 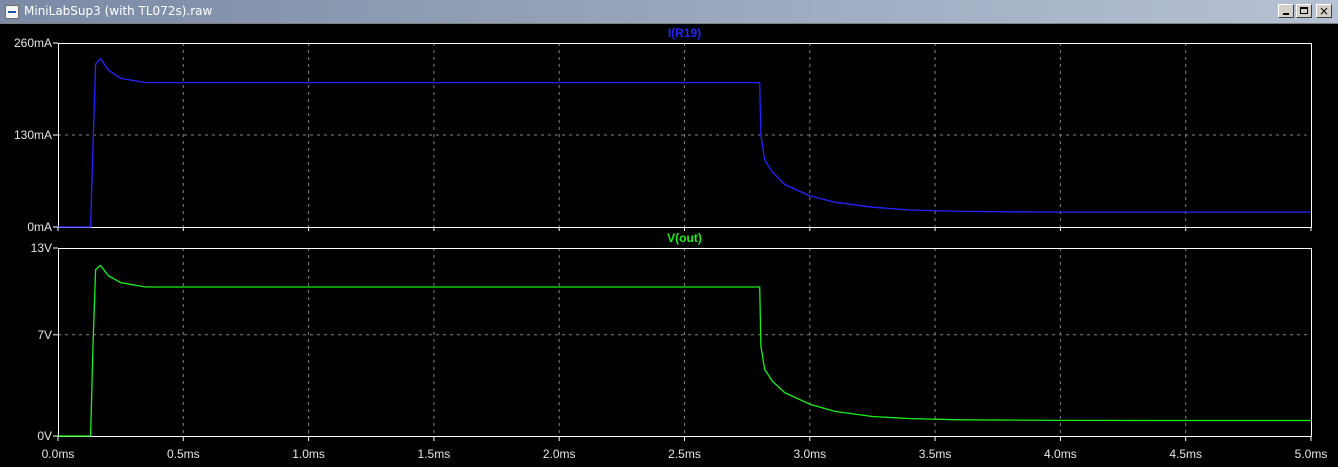 I want to click on maximize-button, so click(x=1304, y=11).